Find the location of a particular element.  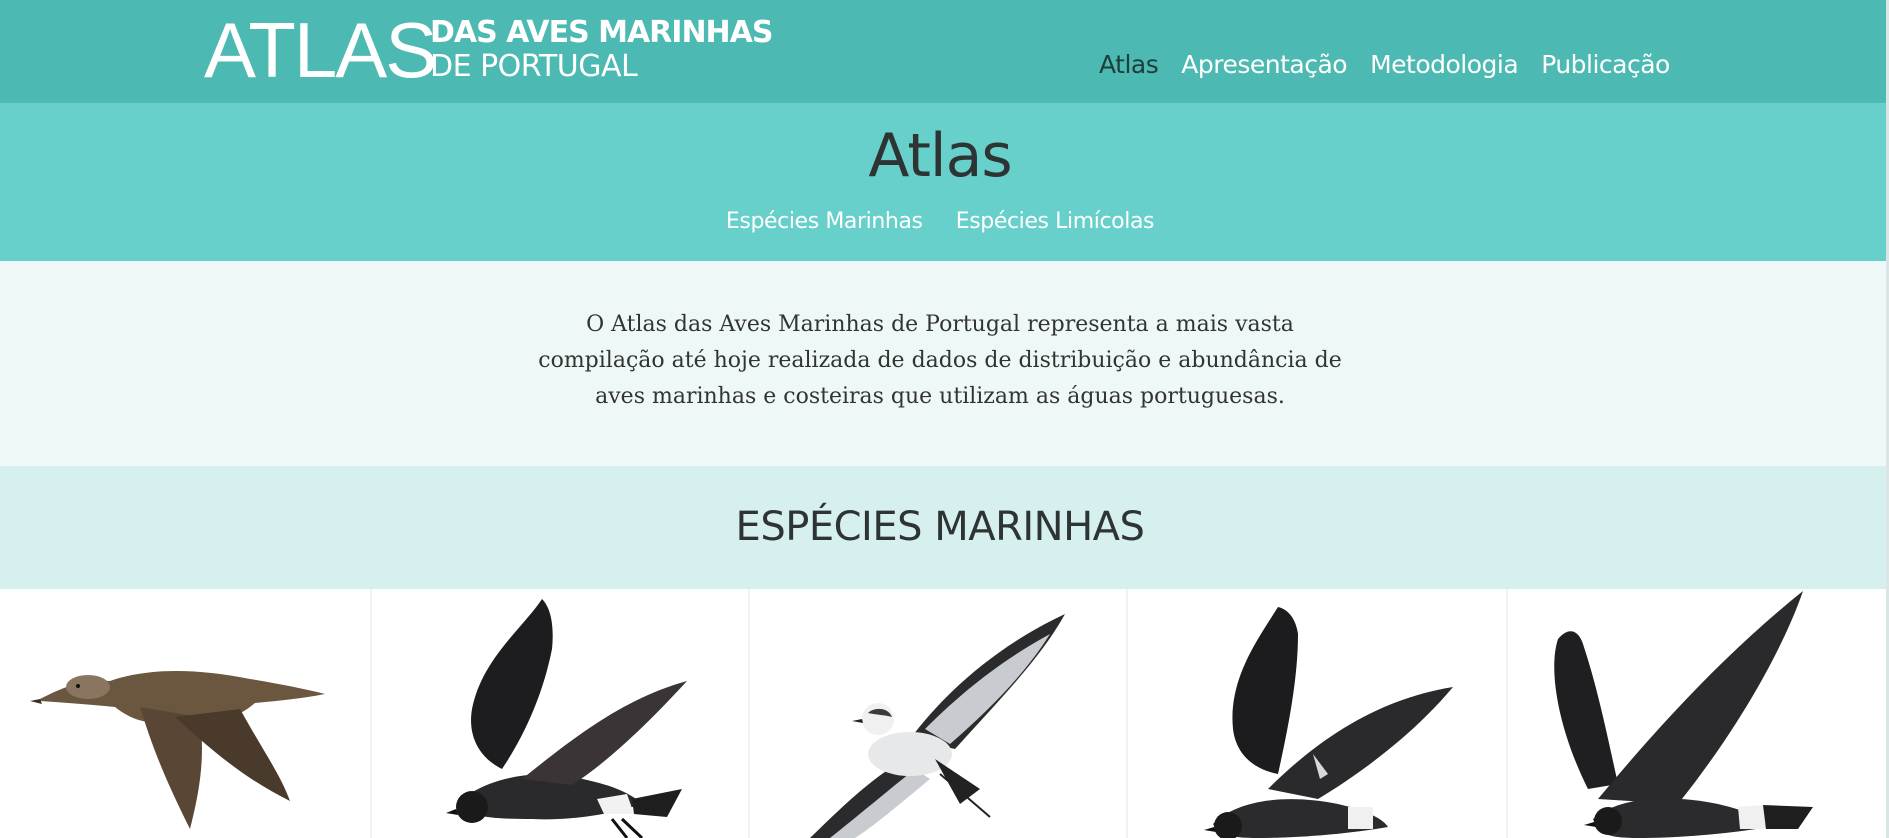

nav-link-metodologia: Metodologia is located at coordinates (1444, 64).